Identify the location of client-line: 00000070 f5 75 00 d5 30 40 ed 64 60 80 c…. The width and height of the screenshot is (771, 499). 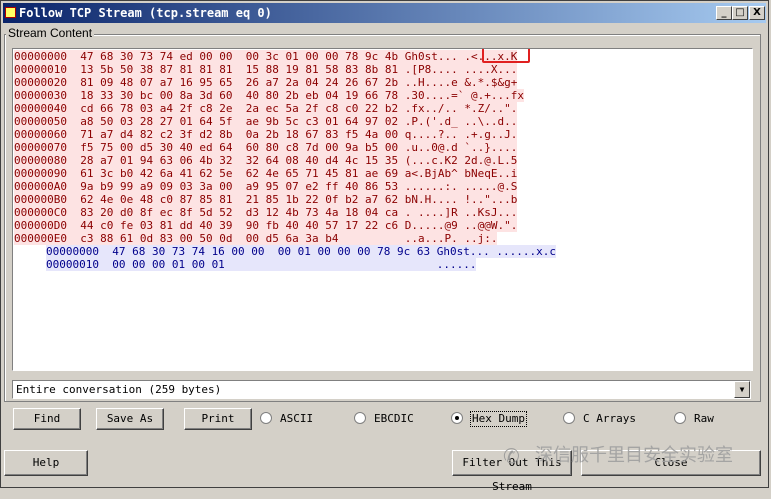
(266, 147).